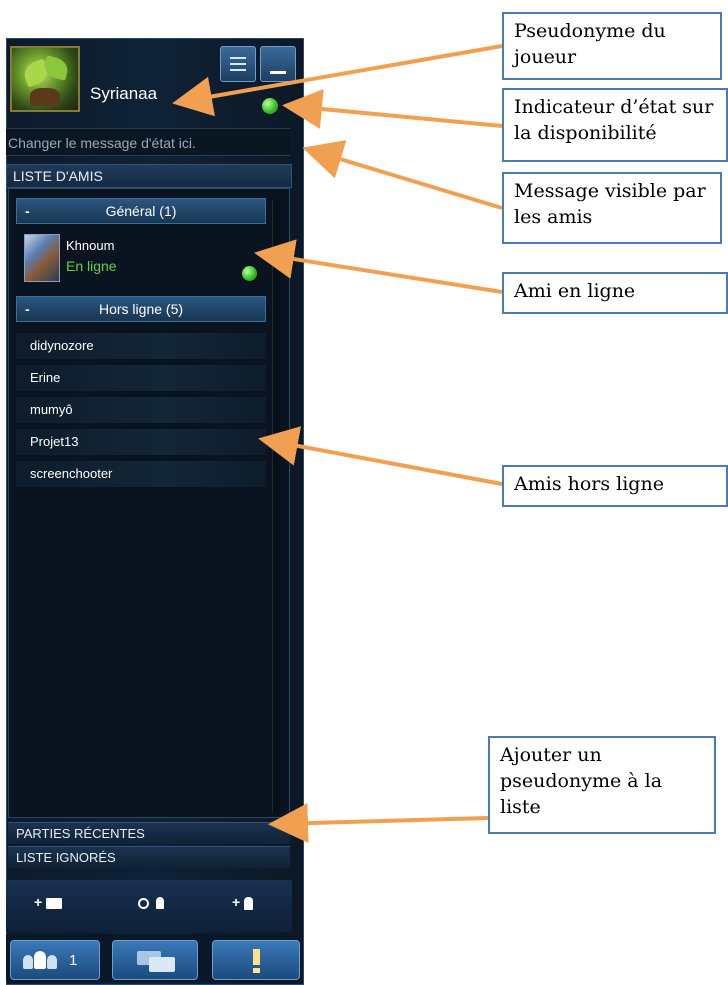 The height and width of the screenshot is (985, 728). What do you see at coordinates (337, 80) in the screenshot?
I see `arrow-to-username` at bounding box center [337, 80].